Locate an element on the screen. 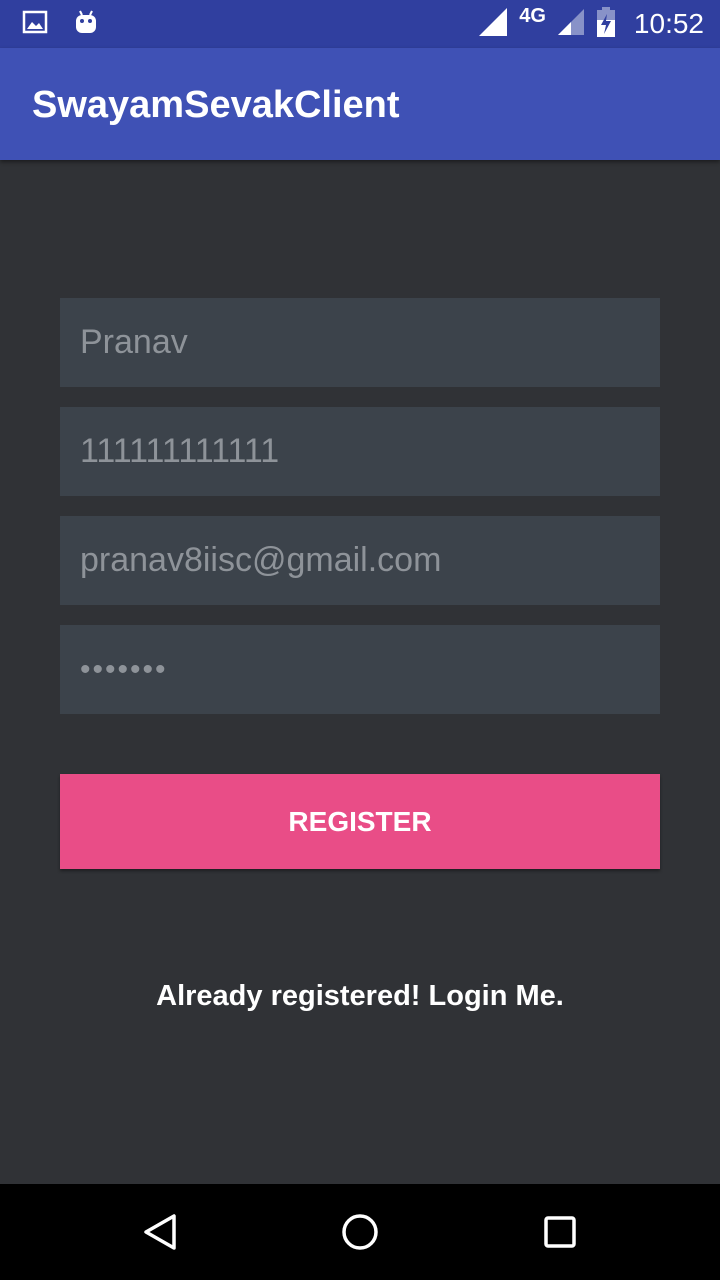 This screenshot has height=1280, width=720. back-icon is located at coordinates (160, 1232).